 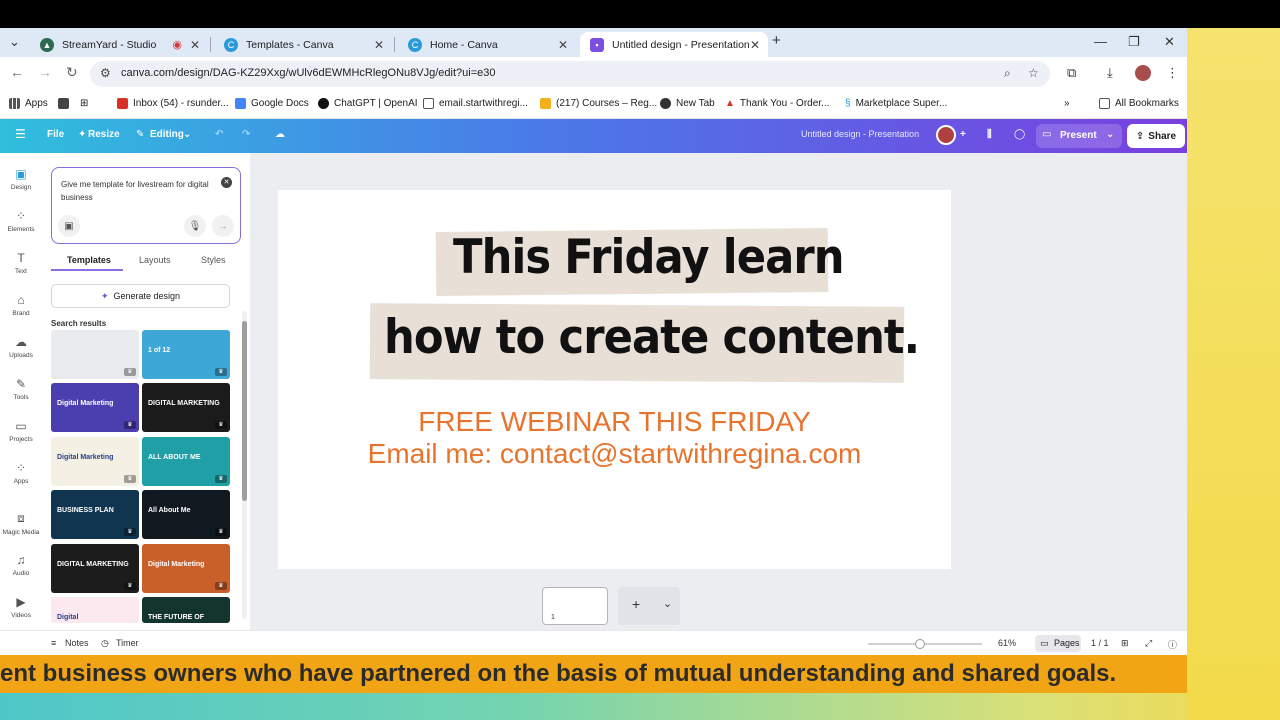 What do you see at coordinates (1007, 73) in the screenshot?
I see `zoom-search-icon: ⌕` at bounding box center [1007, 73].